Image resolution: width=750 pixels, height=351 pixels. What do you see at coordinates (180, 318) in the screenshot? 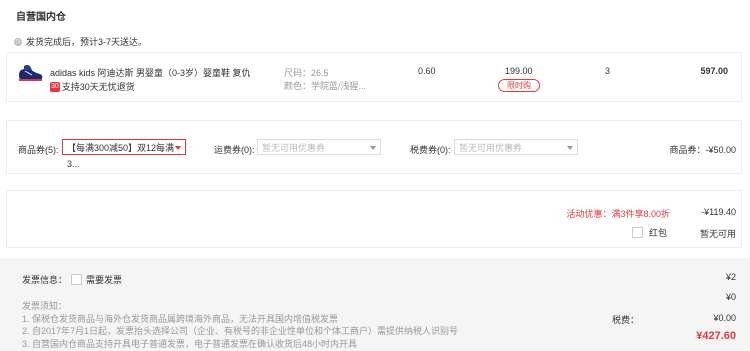
I see `notes-line: 1. 保税仓发货商品与海外仓发货商品属跨境海外商品，无法开具国内增值税发票` at bounding box center [180, 318].